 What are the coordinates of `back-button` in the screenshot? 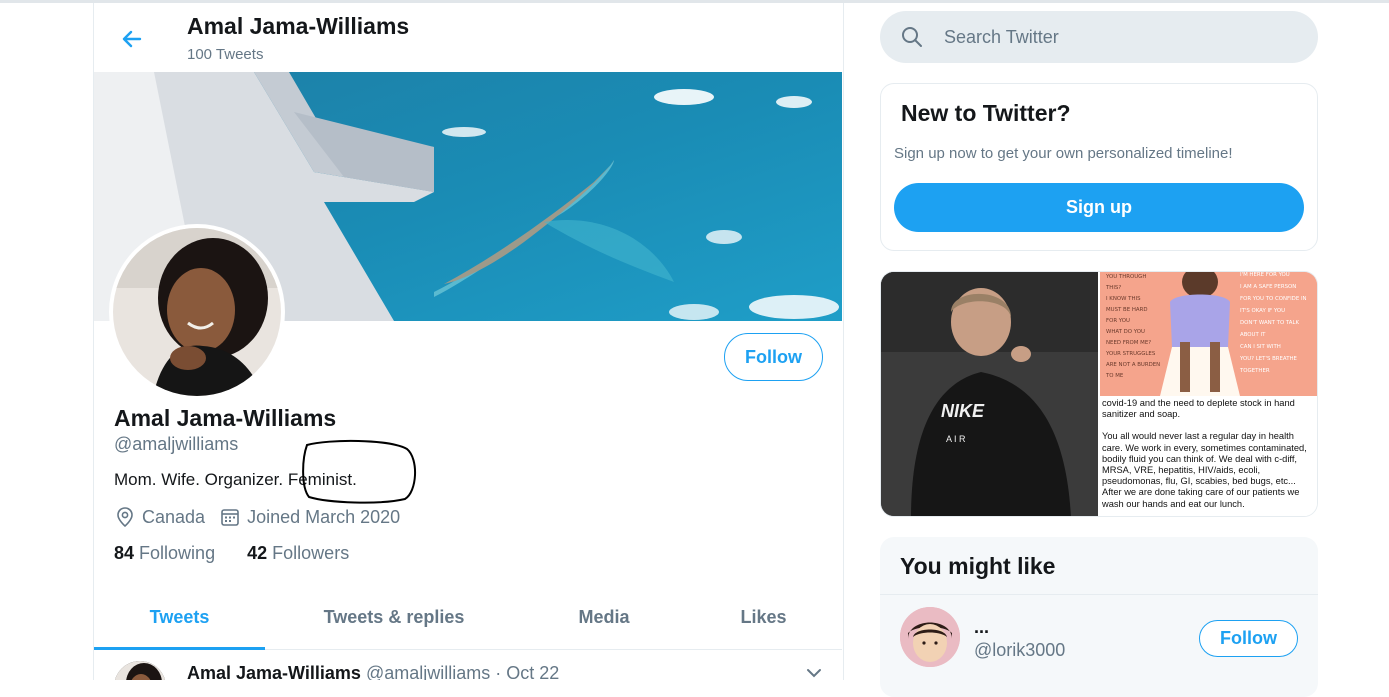 It's located at (132, 39).